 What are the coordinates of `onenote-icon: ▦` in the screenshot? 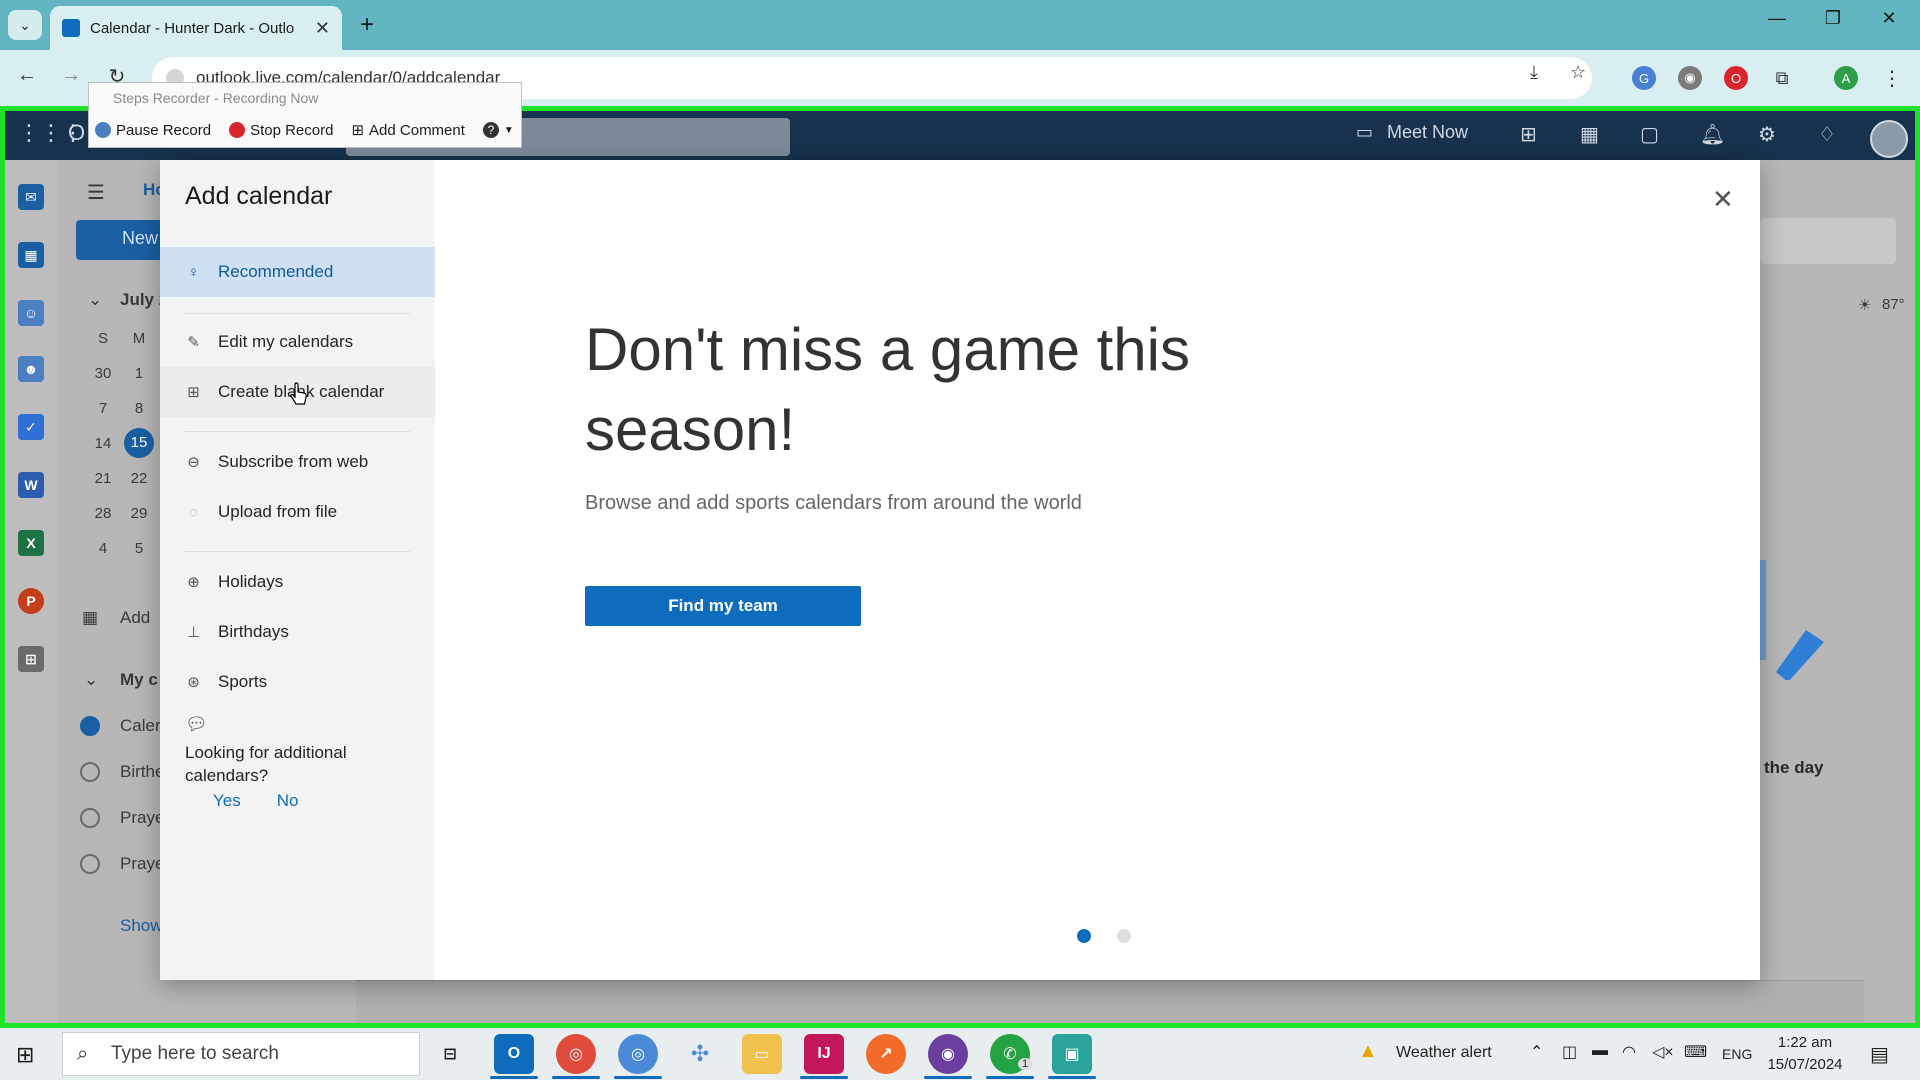 It's located at (1589, 134).